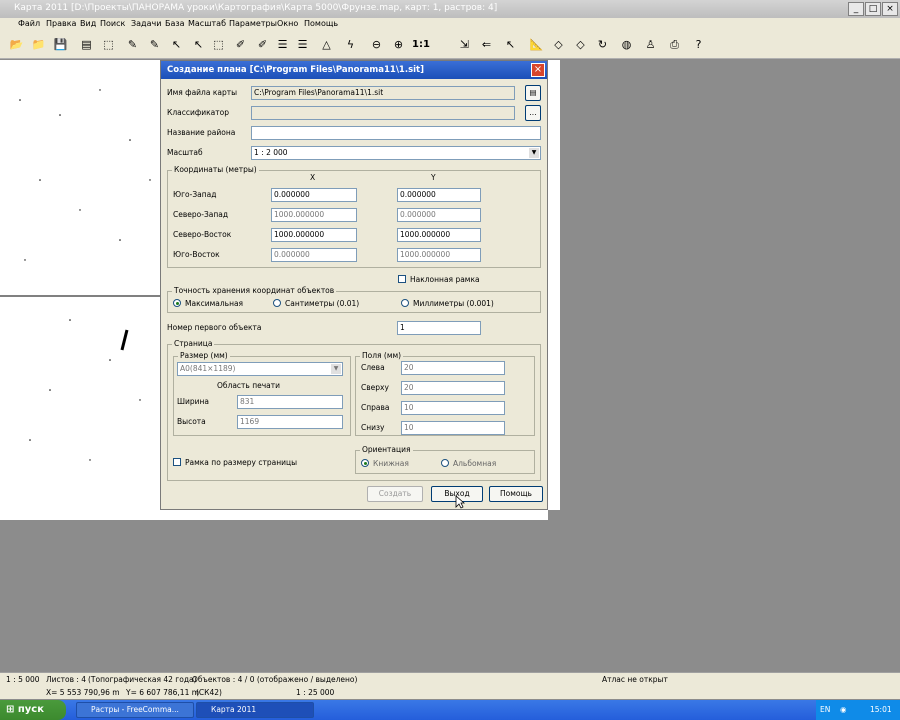  What do you see at coordinates (112, 23) in the screenshot?
I see `menu-search: Поиск` at bounding box center [112, 23].